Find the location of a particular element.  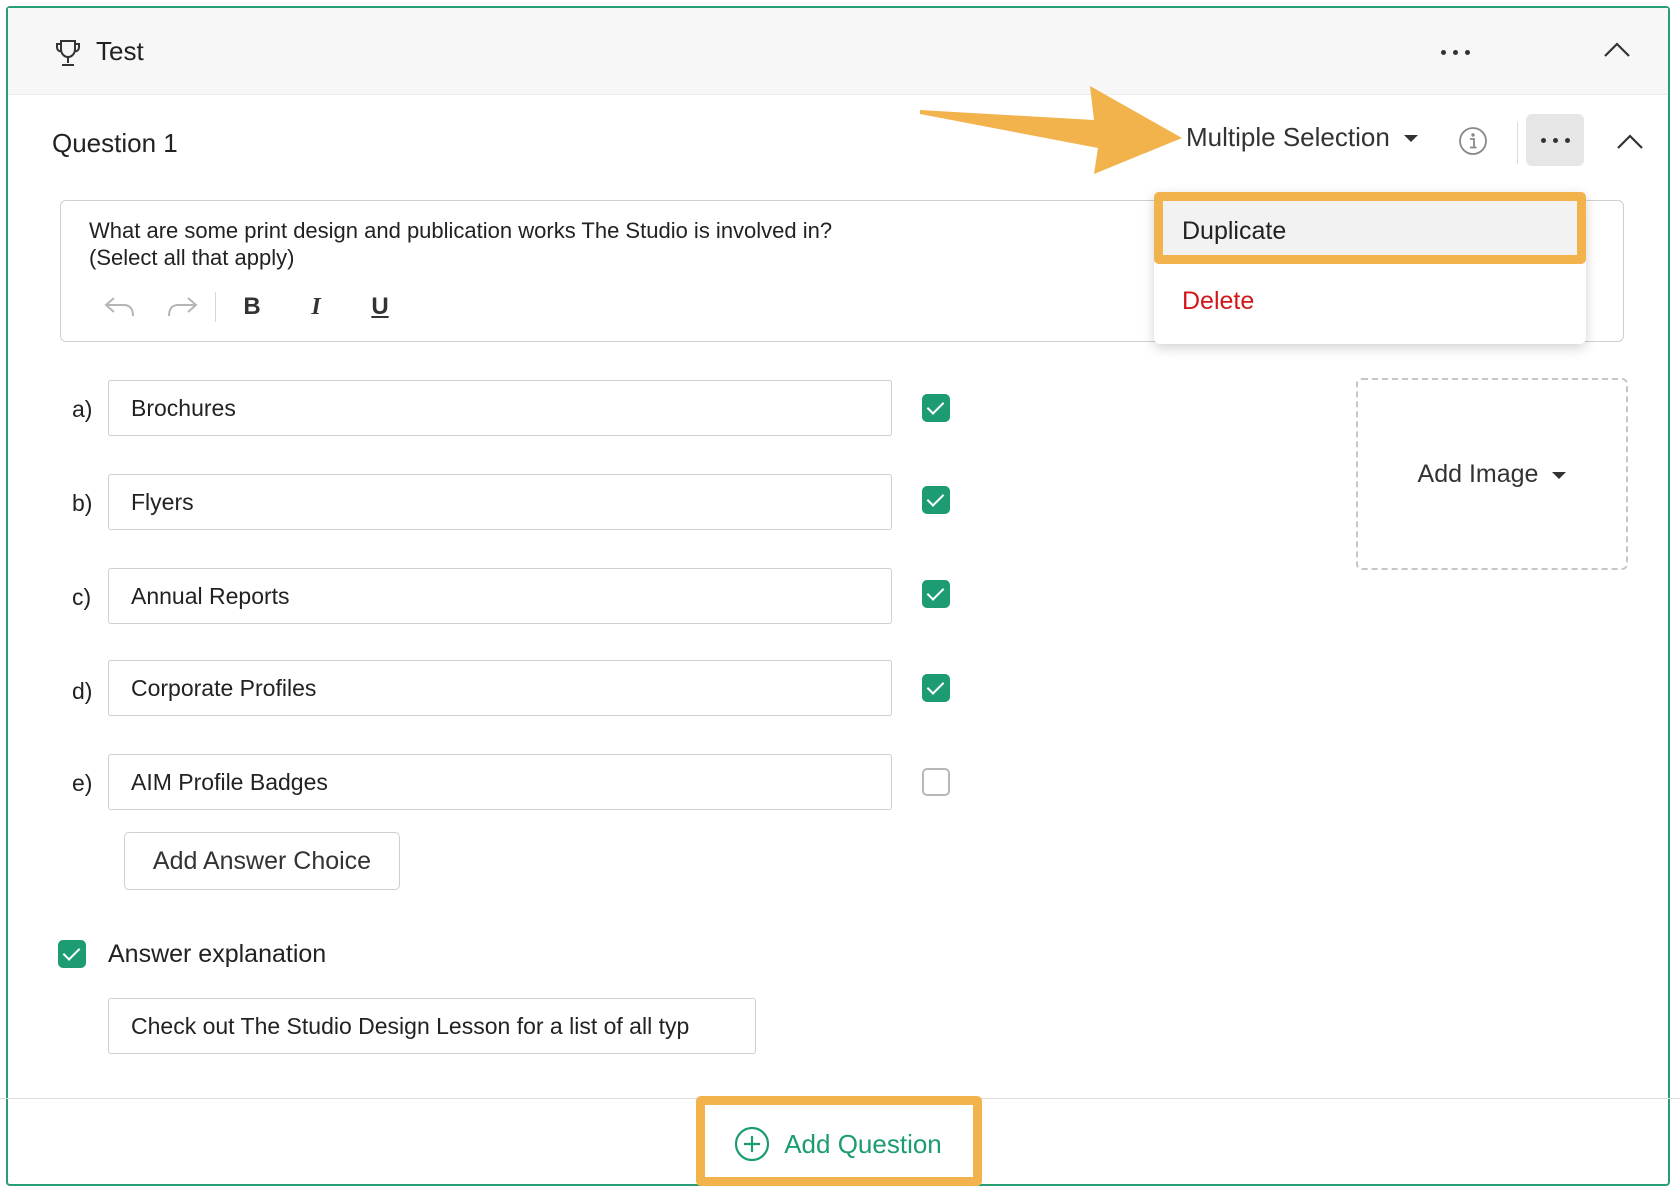

collapse-section-chevron-icon is located at coordinates (1617, 50).